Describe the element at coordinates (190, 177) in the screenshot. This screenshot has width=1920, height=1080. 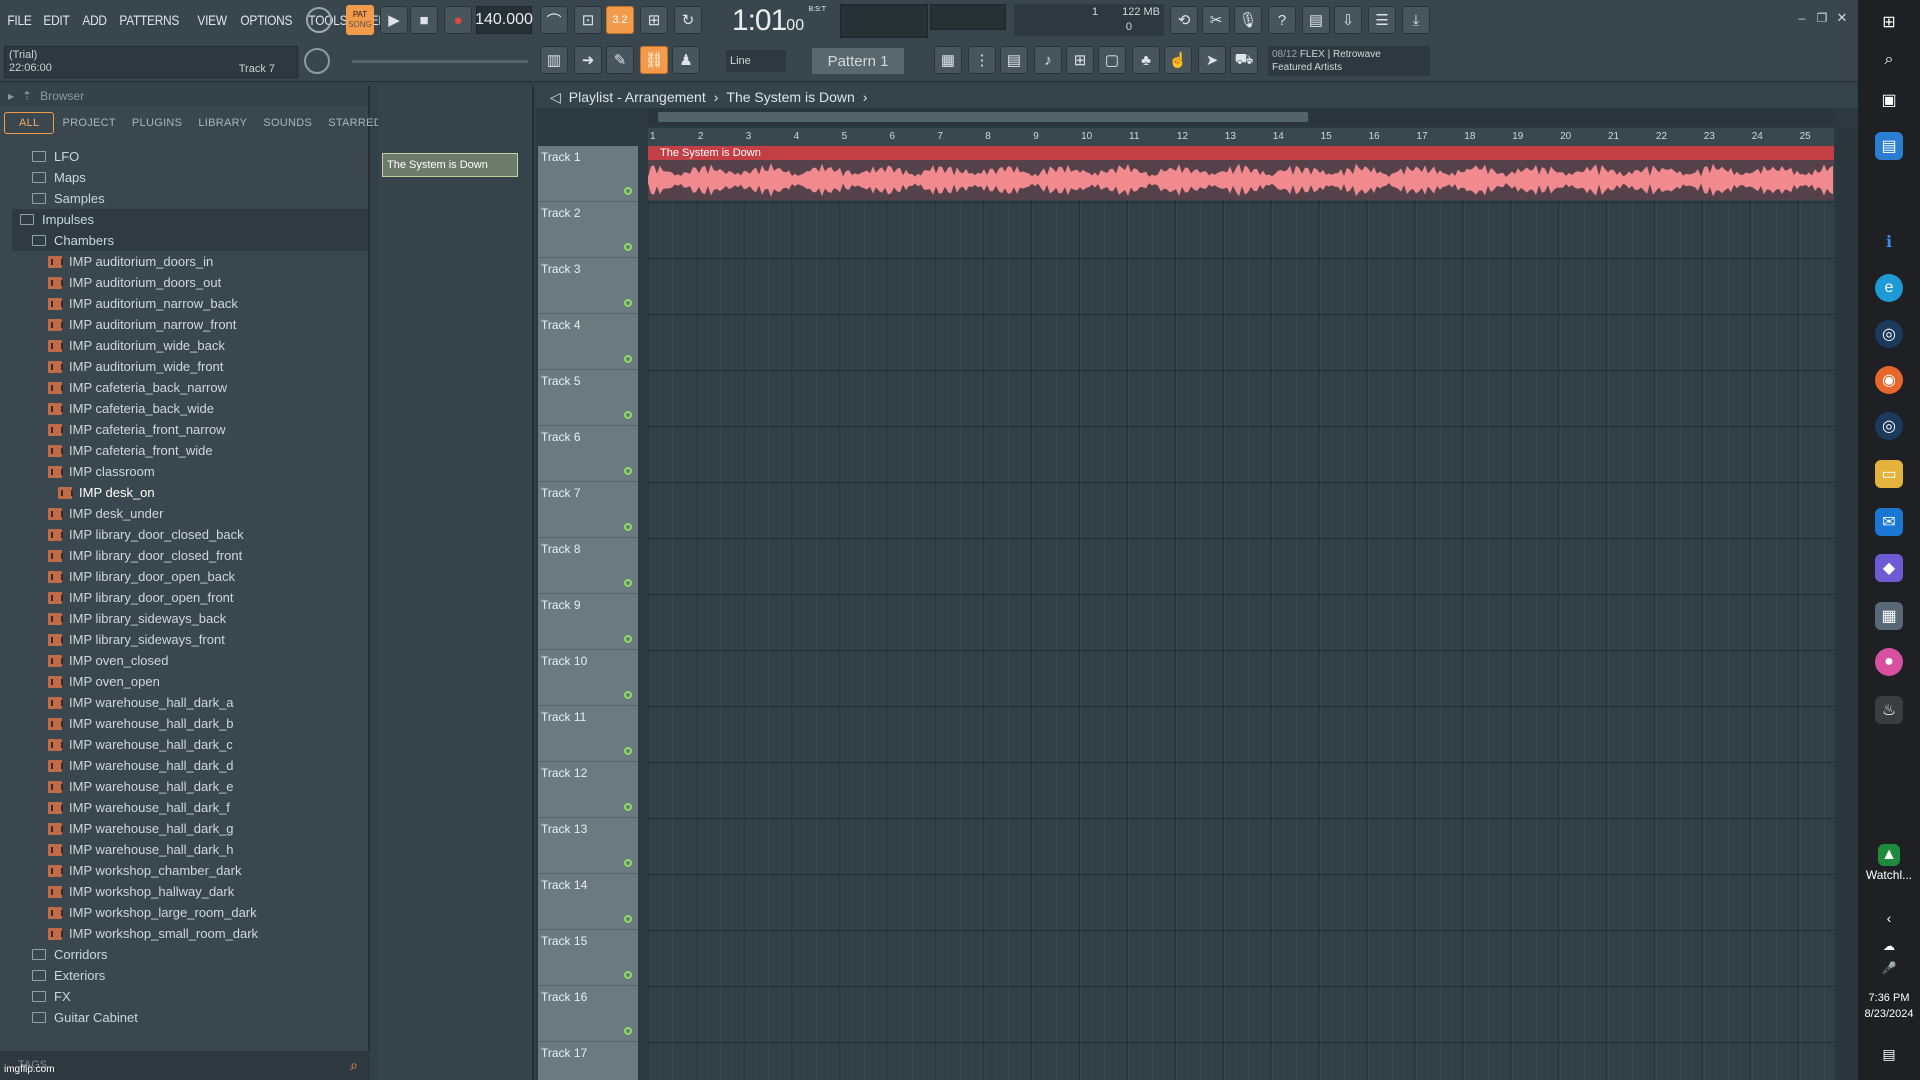
I see `tree-folder: Maps` at that location.